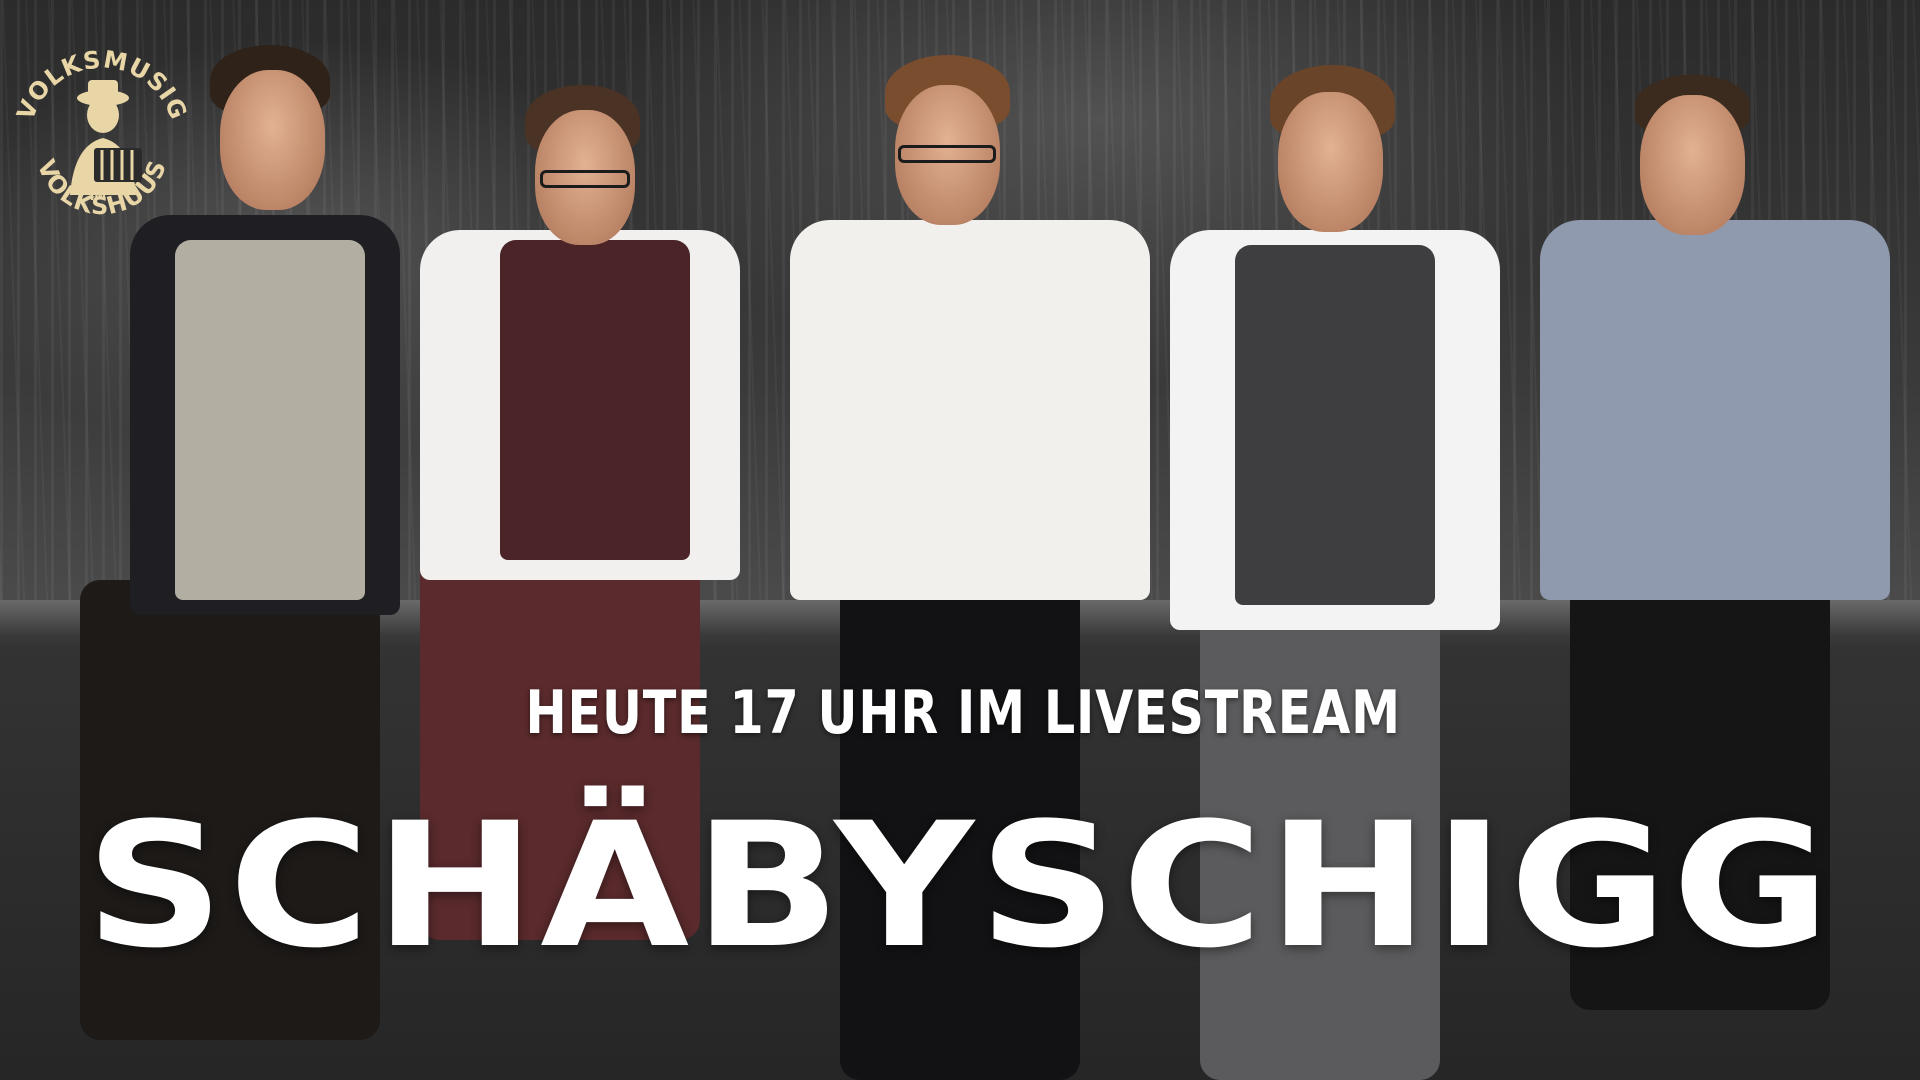 This screenshot has width=1920, height=1080. I want to click on event-subtitle: HEUTE 17 UHR IM LIVESTREAM, so click(963, 713).